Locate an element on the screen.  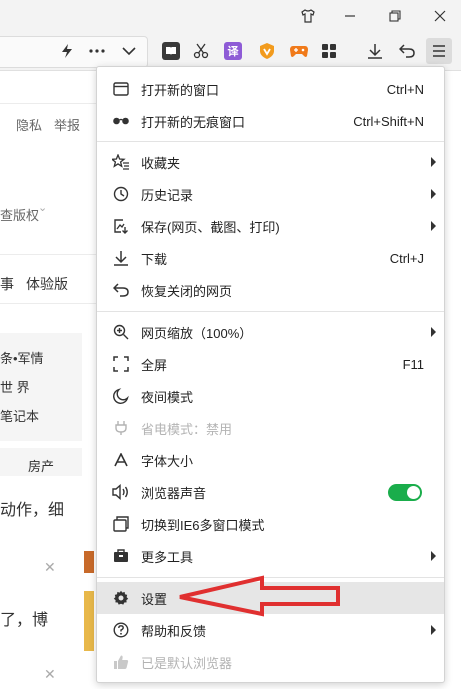
incognito-glasses-icon is located at coordinates (121, 121).